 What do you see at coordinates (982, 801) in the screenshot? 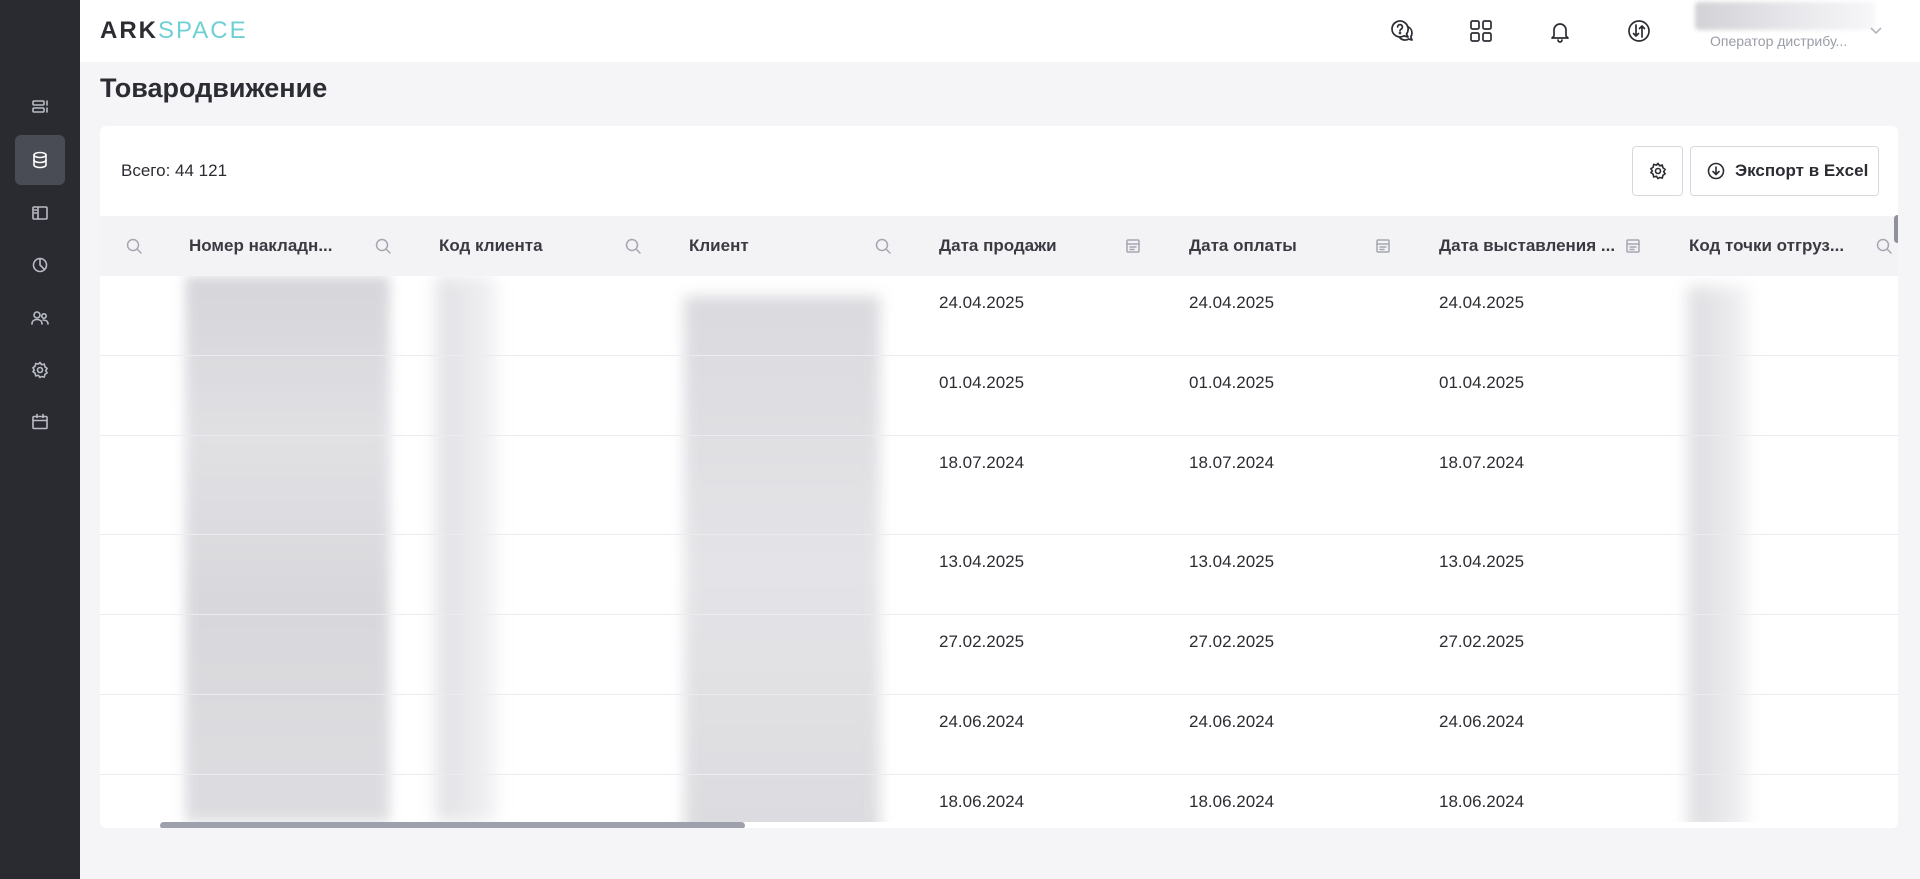
I see `sale-date-cell: 18.06.2024` at bounding box center [982, 801].